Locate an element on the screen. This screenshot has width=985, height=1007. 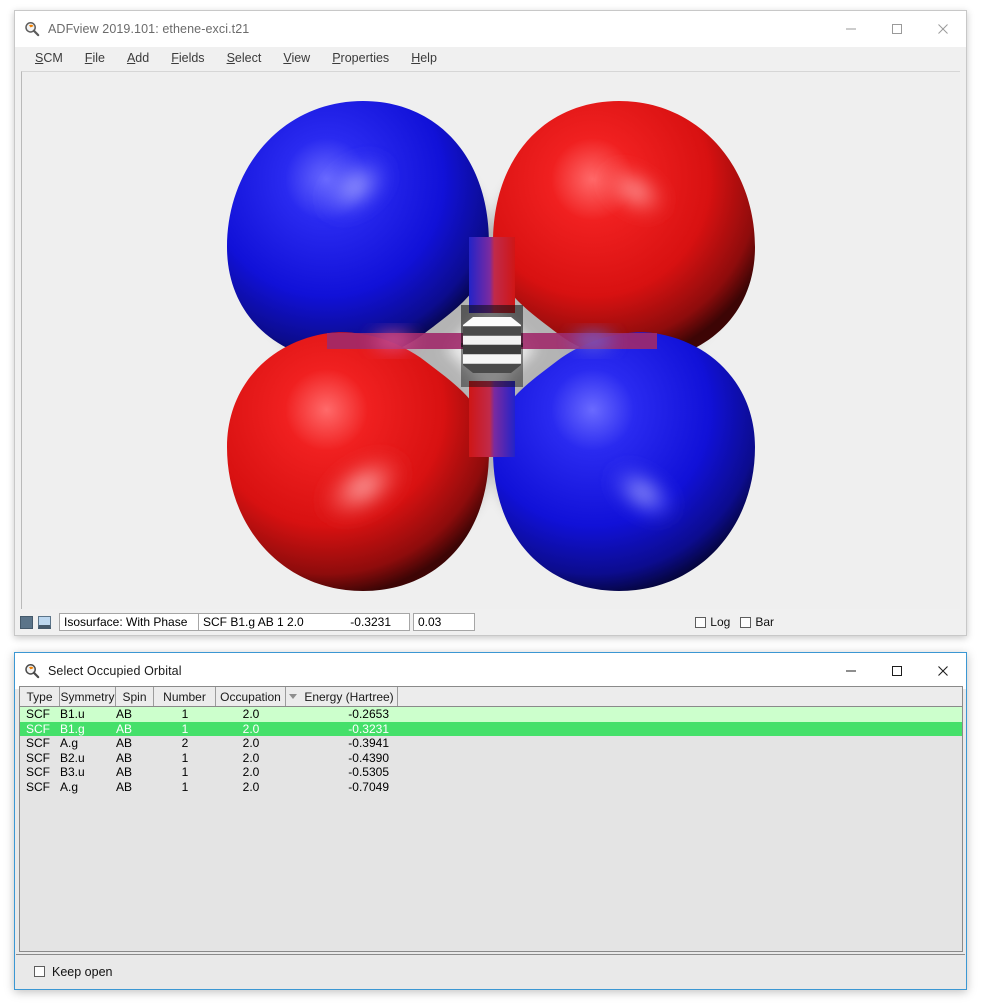
orbital-energy-text: -0.3231 is located at coordinates (370, 622).